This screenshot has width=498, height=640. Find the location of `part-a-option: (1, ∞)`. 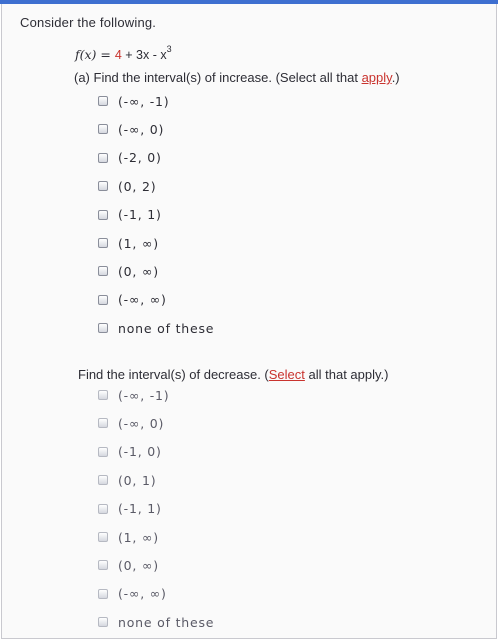

part-a-option: (1, ∞) is located at coordinates (128, 243).